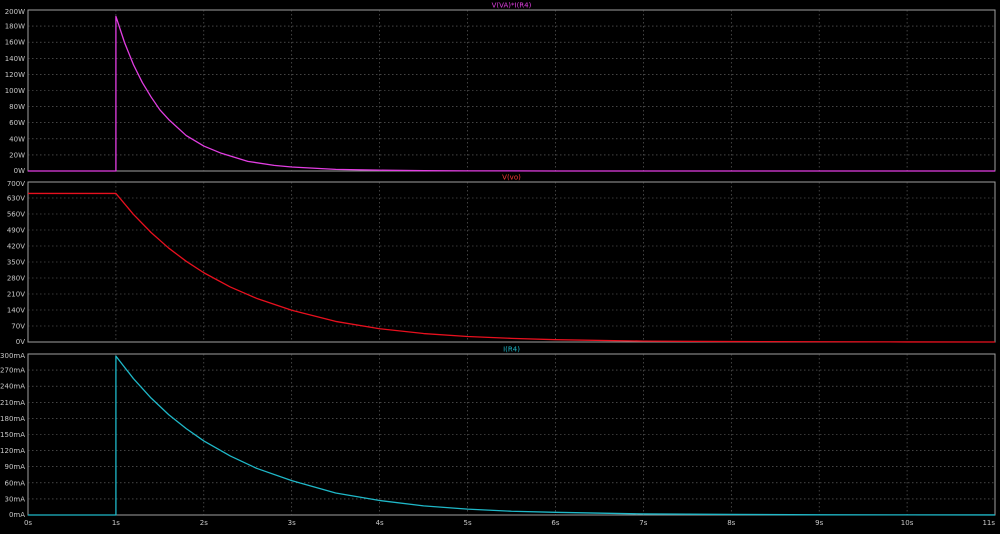 Image resolution: width=1000 pixels, height=534 pixels. What do you see at coordinates (819, 523) in the screenshot?
I see `x-tick-label: 9s` at bounding box center [819, 523].